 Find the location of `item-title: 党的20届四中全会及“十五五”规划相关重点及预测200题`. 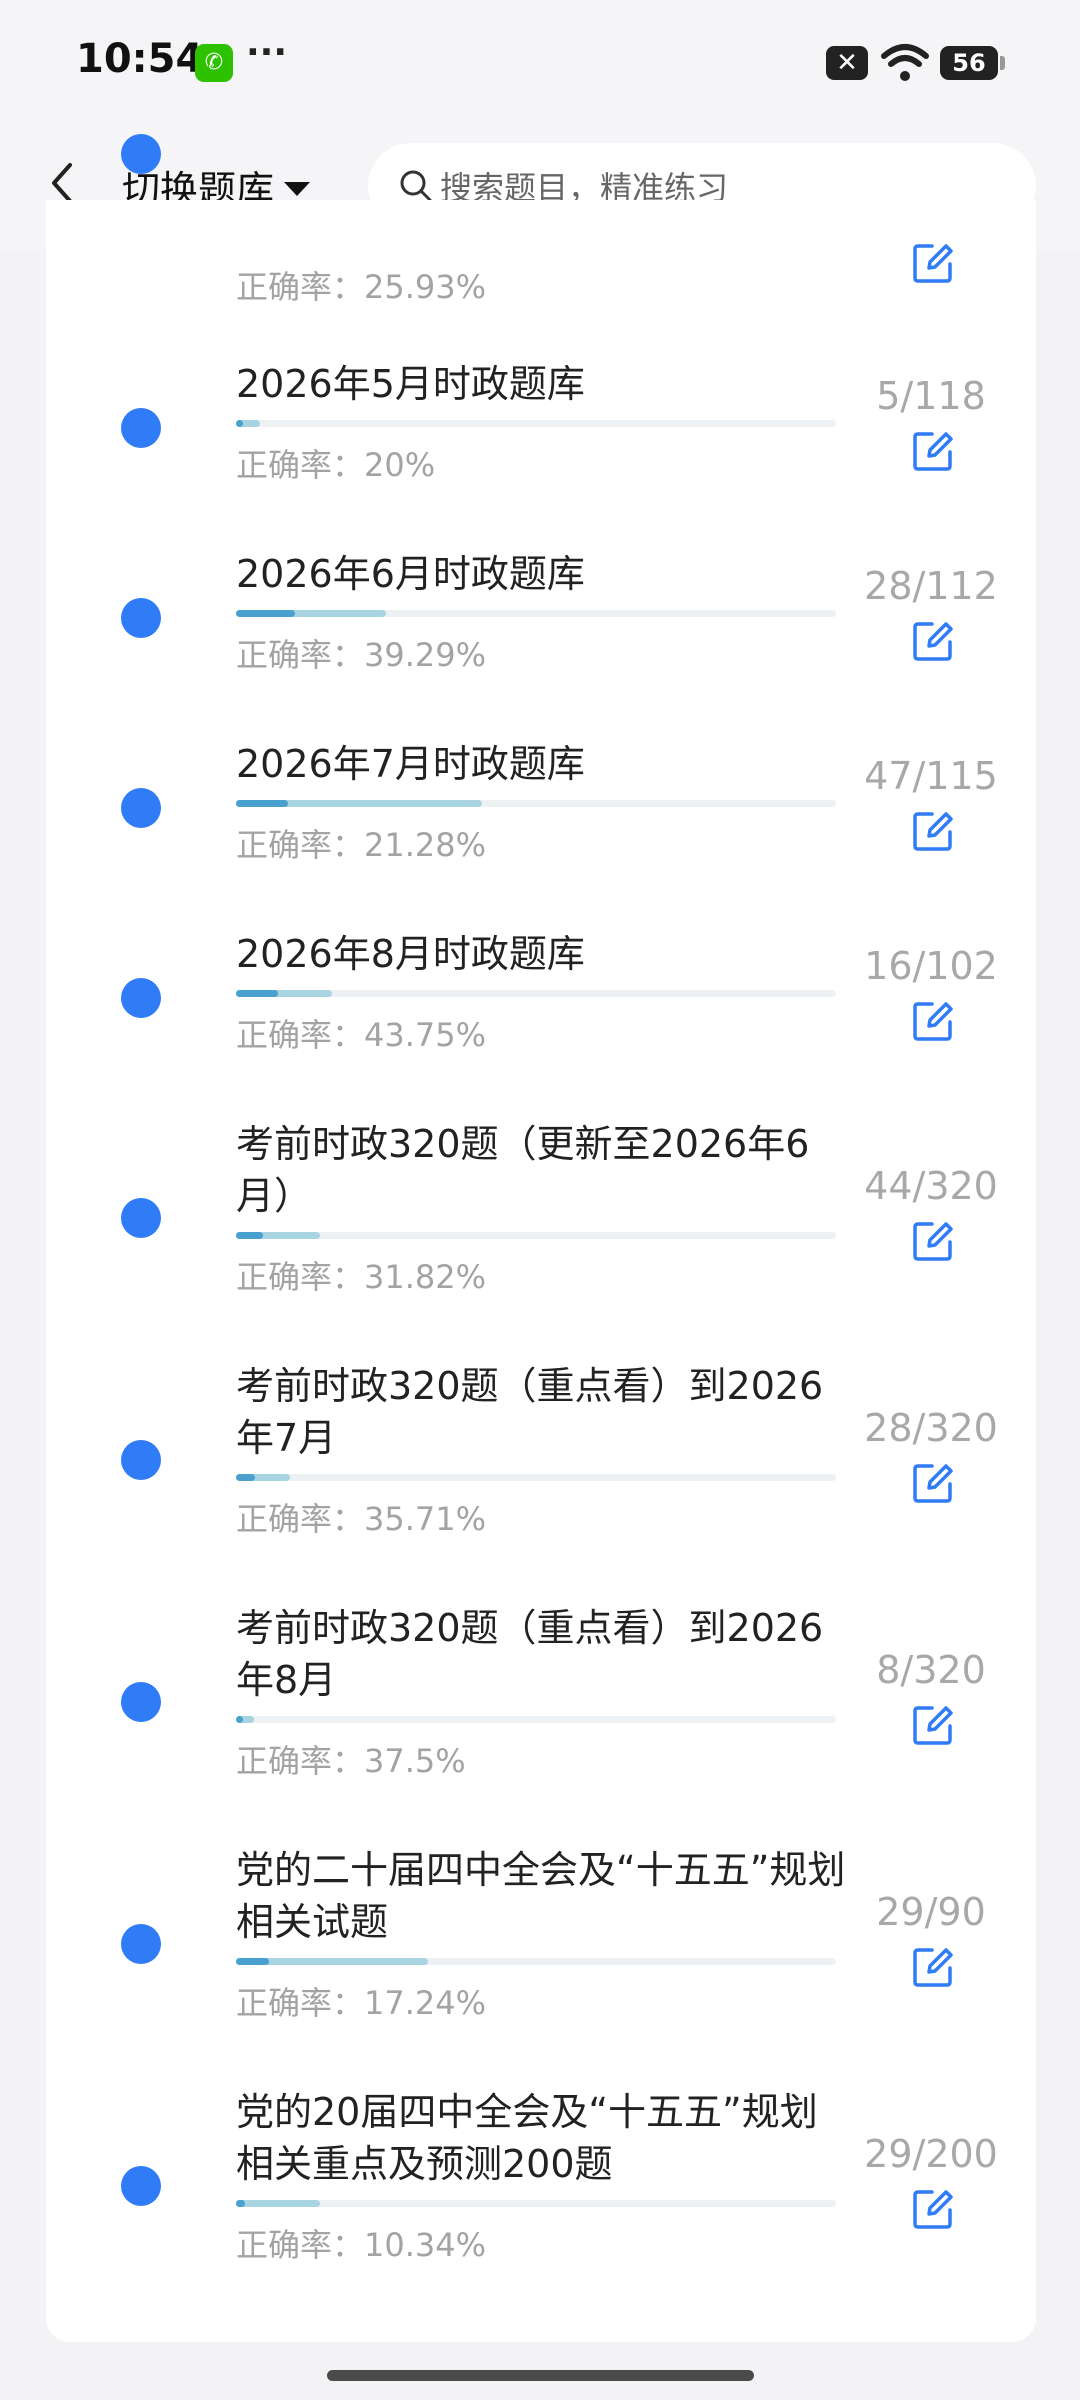

item-title: 党的20届四中全会及“十五五”规划相关重点及预测200题 is located at coordinates (527, 2138).